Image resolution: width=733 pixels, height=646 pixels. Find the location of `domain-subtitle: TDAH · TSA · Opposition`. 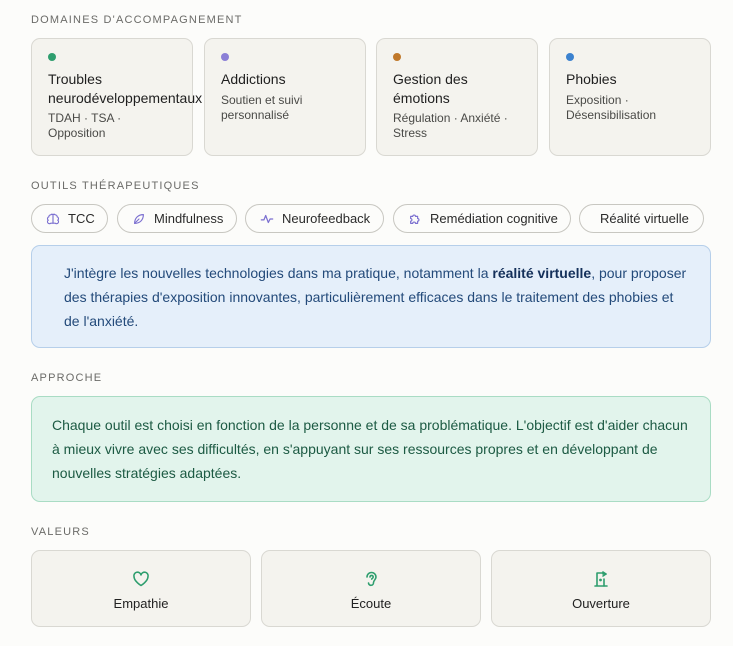

domain-subtitle: TDAH · TSA · Opposition is located at coordinates (85, 125).